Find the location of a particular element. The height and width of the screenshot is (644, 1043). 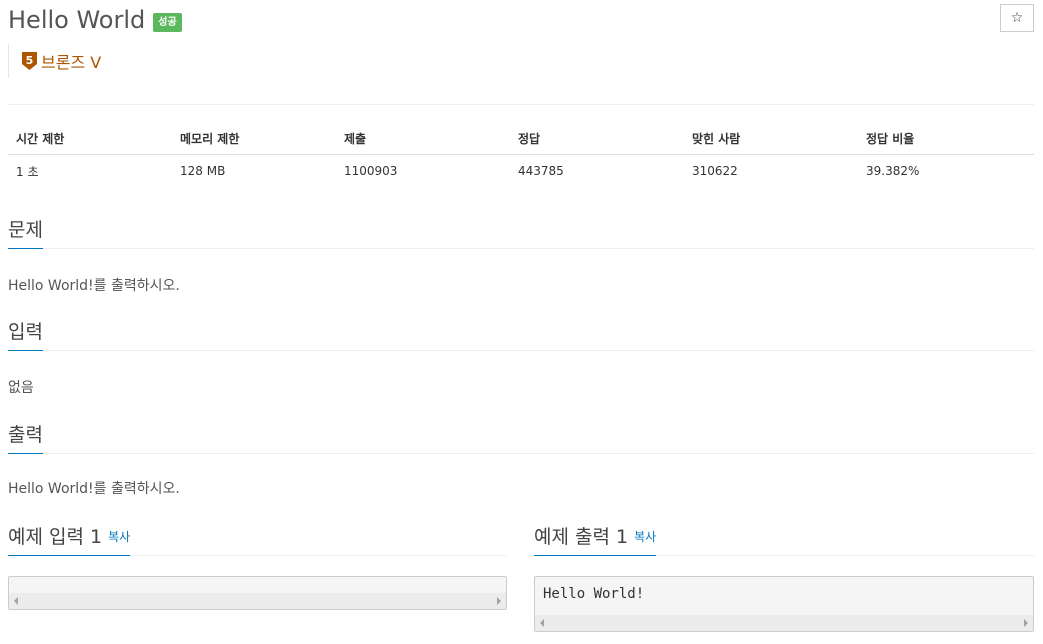

header-solved-users: 맞힌 사람 is located at coordinates (771, 138).